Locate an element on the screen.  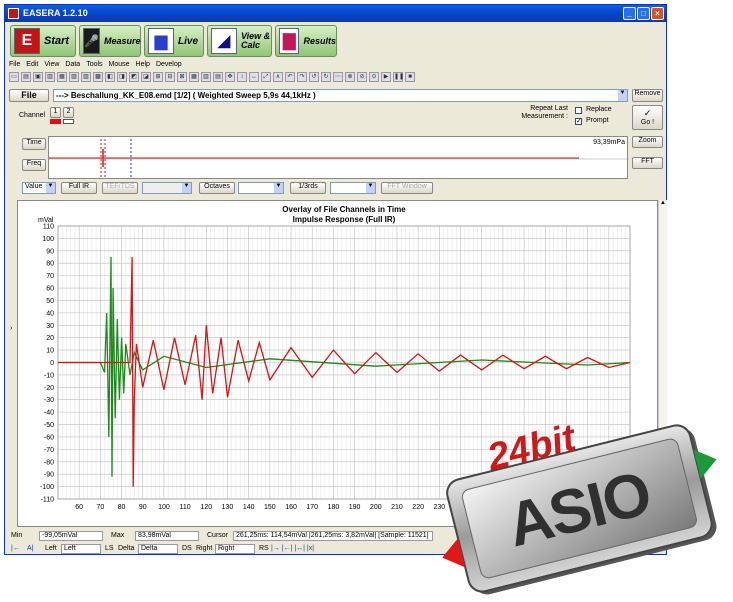
toolbar-tool-icon: ◩ is located at coordinates (134, 77).